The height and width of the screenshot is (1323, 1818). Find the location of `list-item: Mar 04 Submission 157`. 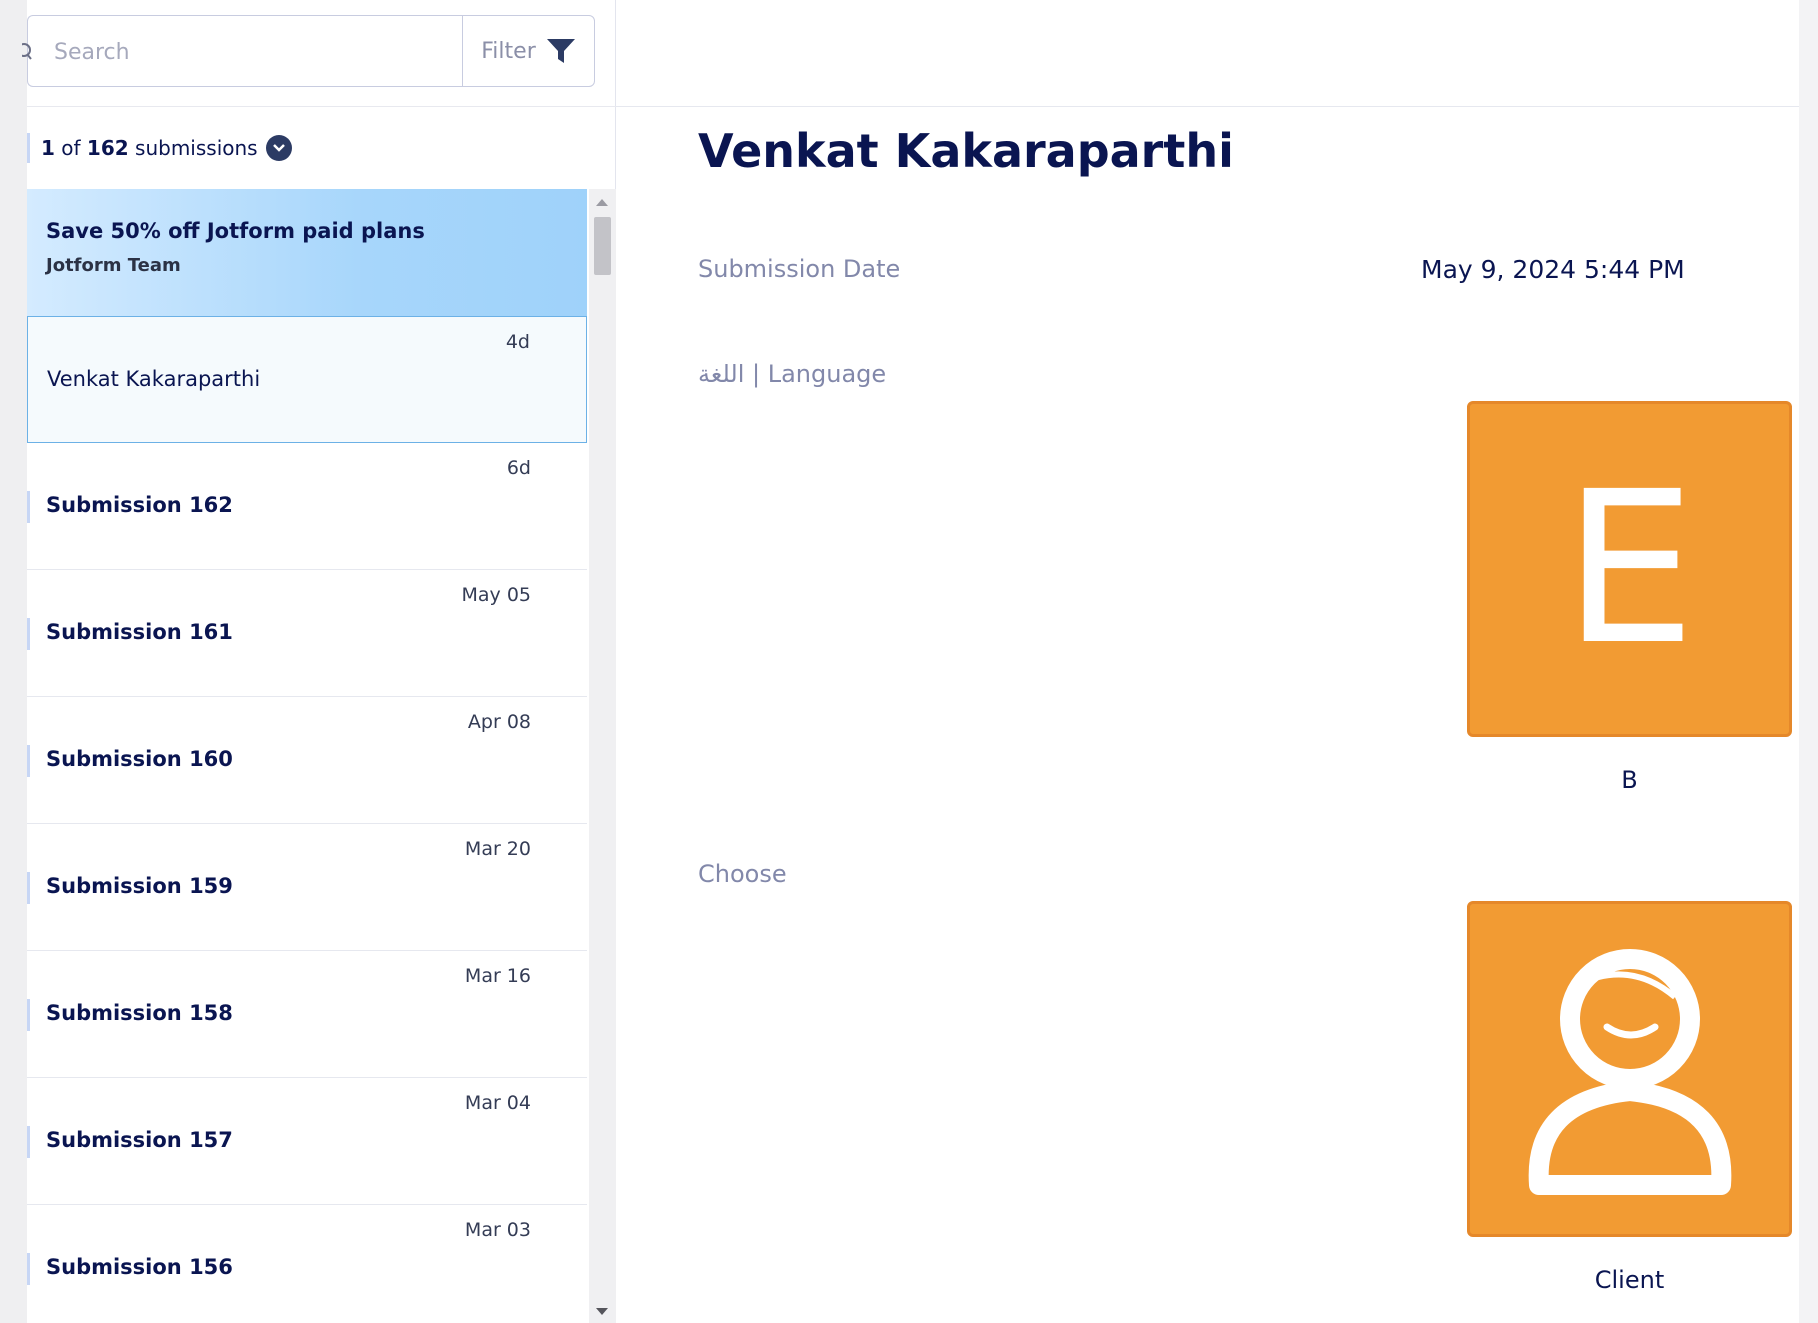

list-item: Mar 04 Submission 157 is located at coordinates (307, 1141).